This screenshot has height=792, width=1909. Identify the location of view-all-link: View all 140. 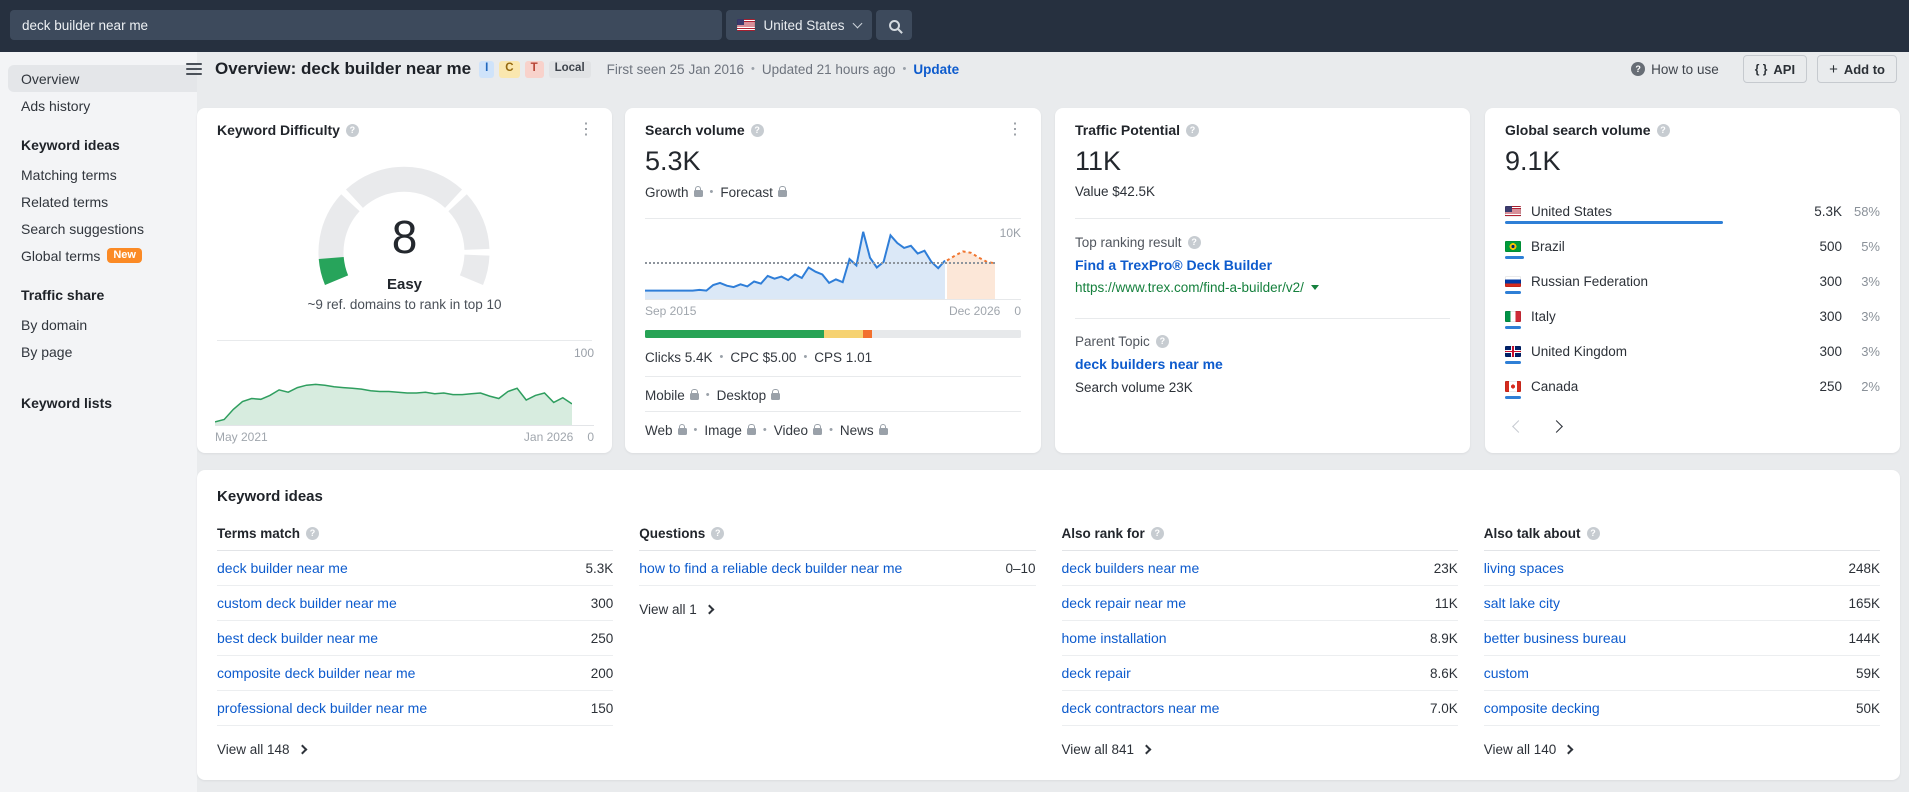
(1682, 749).